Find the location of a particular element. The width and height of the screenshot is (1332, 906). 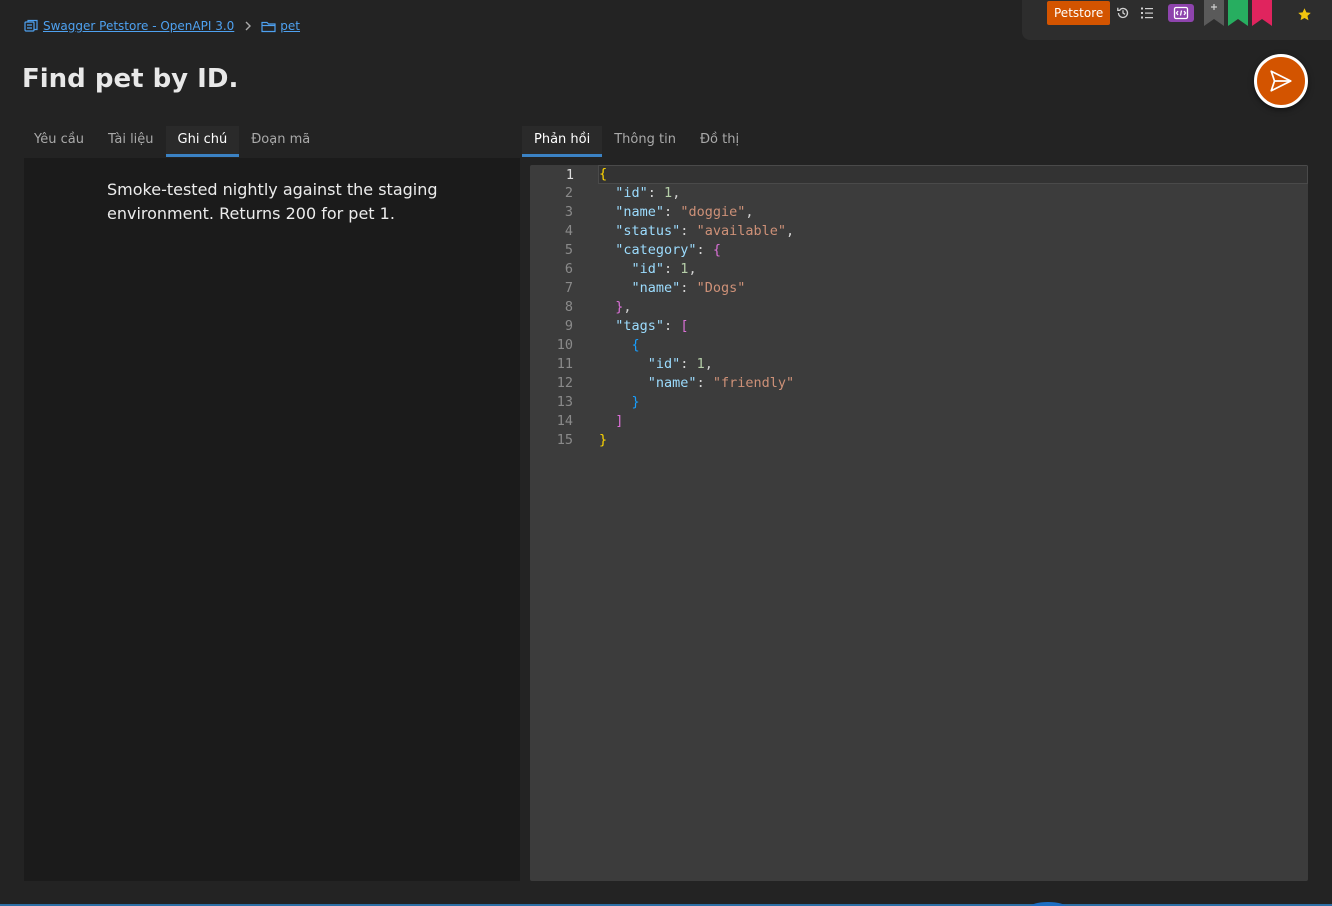

code-text: "name": "Dogs" is located at coordinates (688, 288).